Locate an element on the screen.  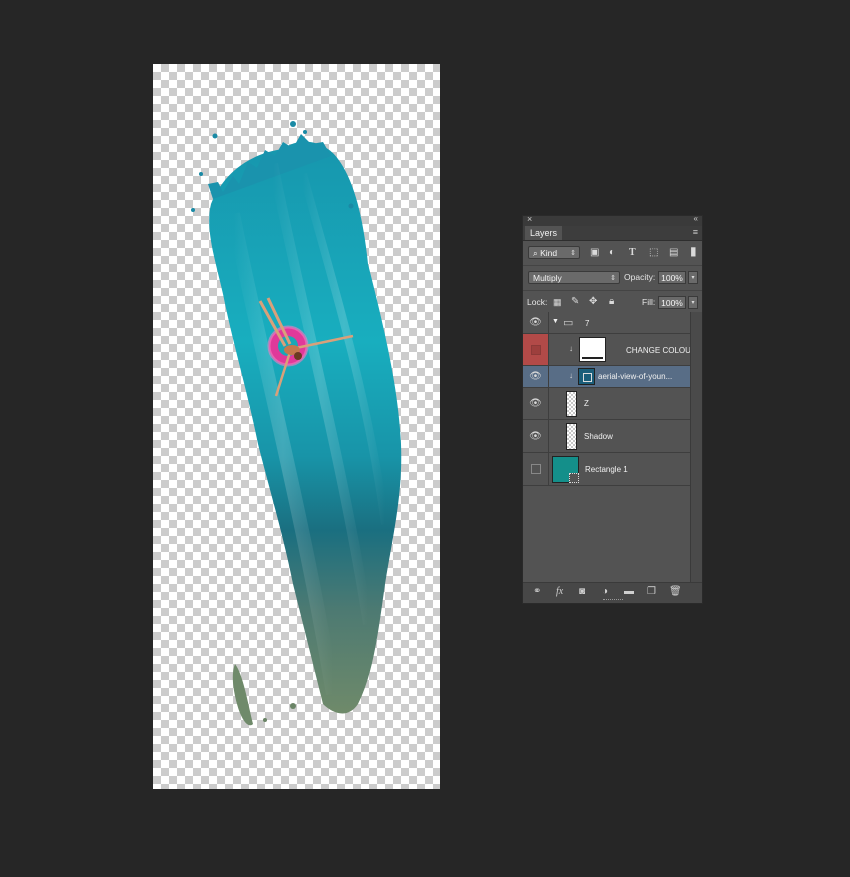
resize-grip is located at coordinates (613, 600).